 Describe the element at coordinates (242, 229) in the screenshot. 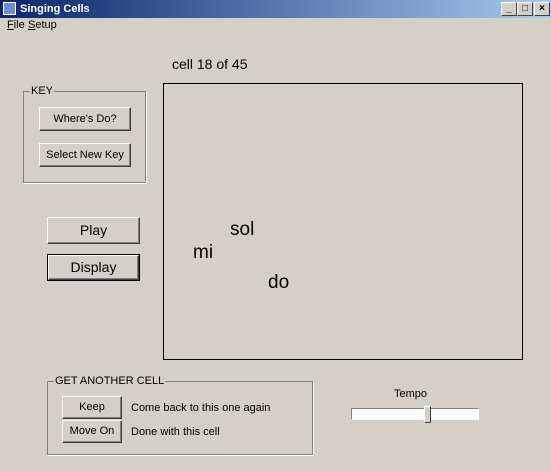

I see `note-label: sol` at that location.